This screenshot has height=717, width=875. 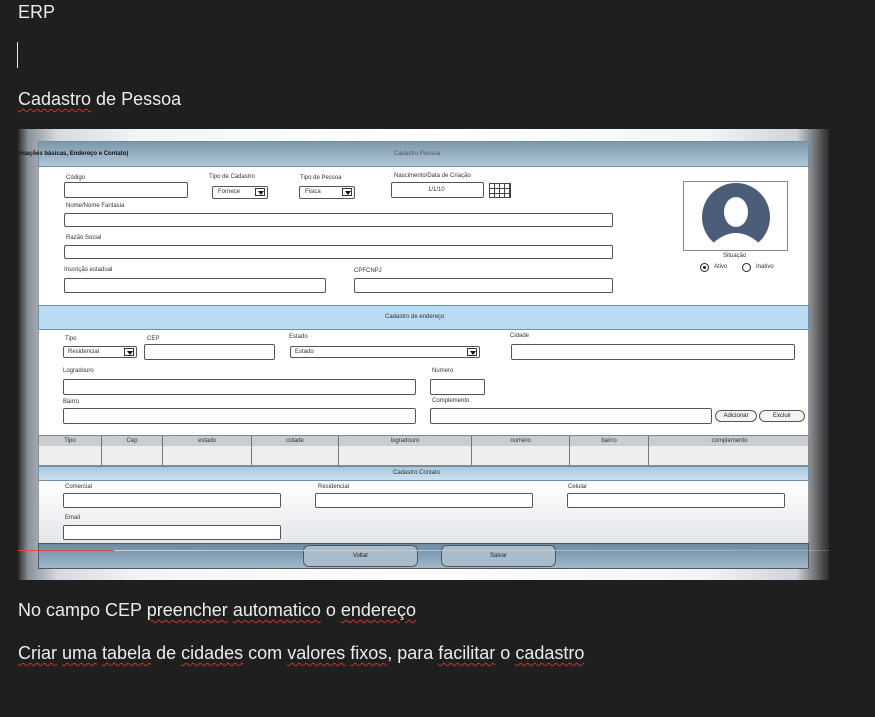 What do you see at coordinates (84, 352) in the screenshot?
I see `address-tipo-value: Residencial` at bounding box center [84, 352].